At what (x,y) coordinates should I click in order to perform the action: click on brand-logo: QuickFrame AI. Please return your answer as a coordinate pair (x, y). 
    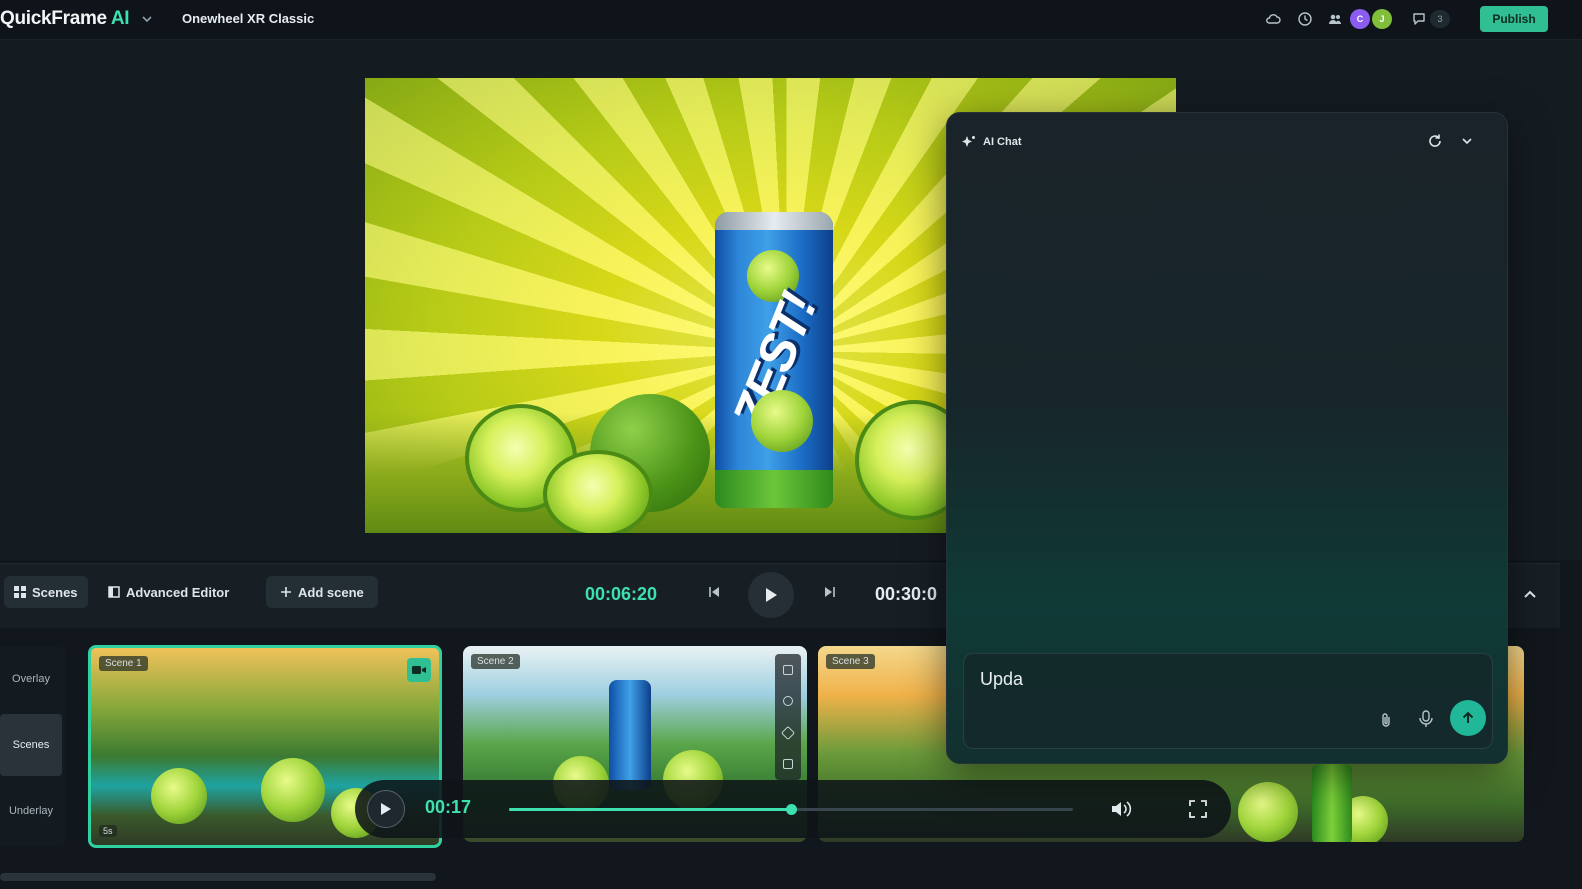
    Looking at the image, I should click on (65, 19).